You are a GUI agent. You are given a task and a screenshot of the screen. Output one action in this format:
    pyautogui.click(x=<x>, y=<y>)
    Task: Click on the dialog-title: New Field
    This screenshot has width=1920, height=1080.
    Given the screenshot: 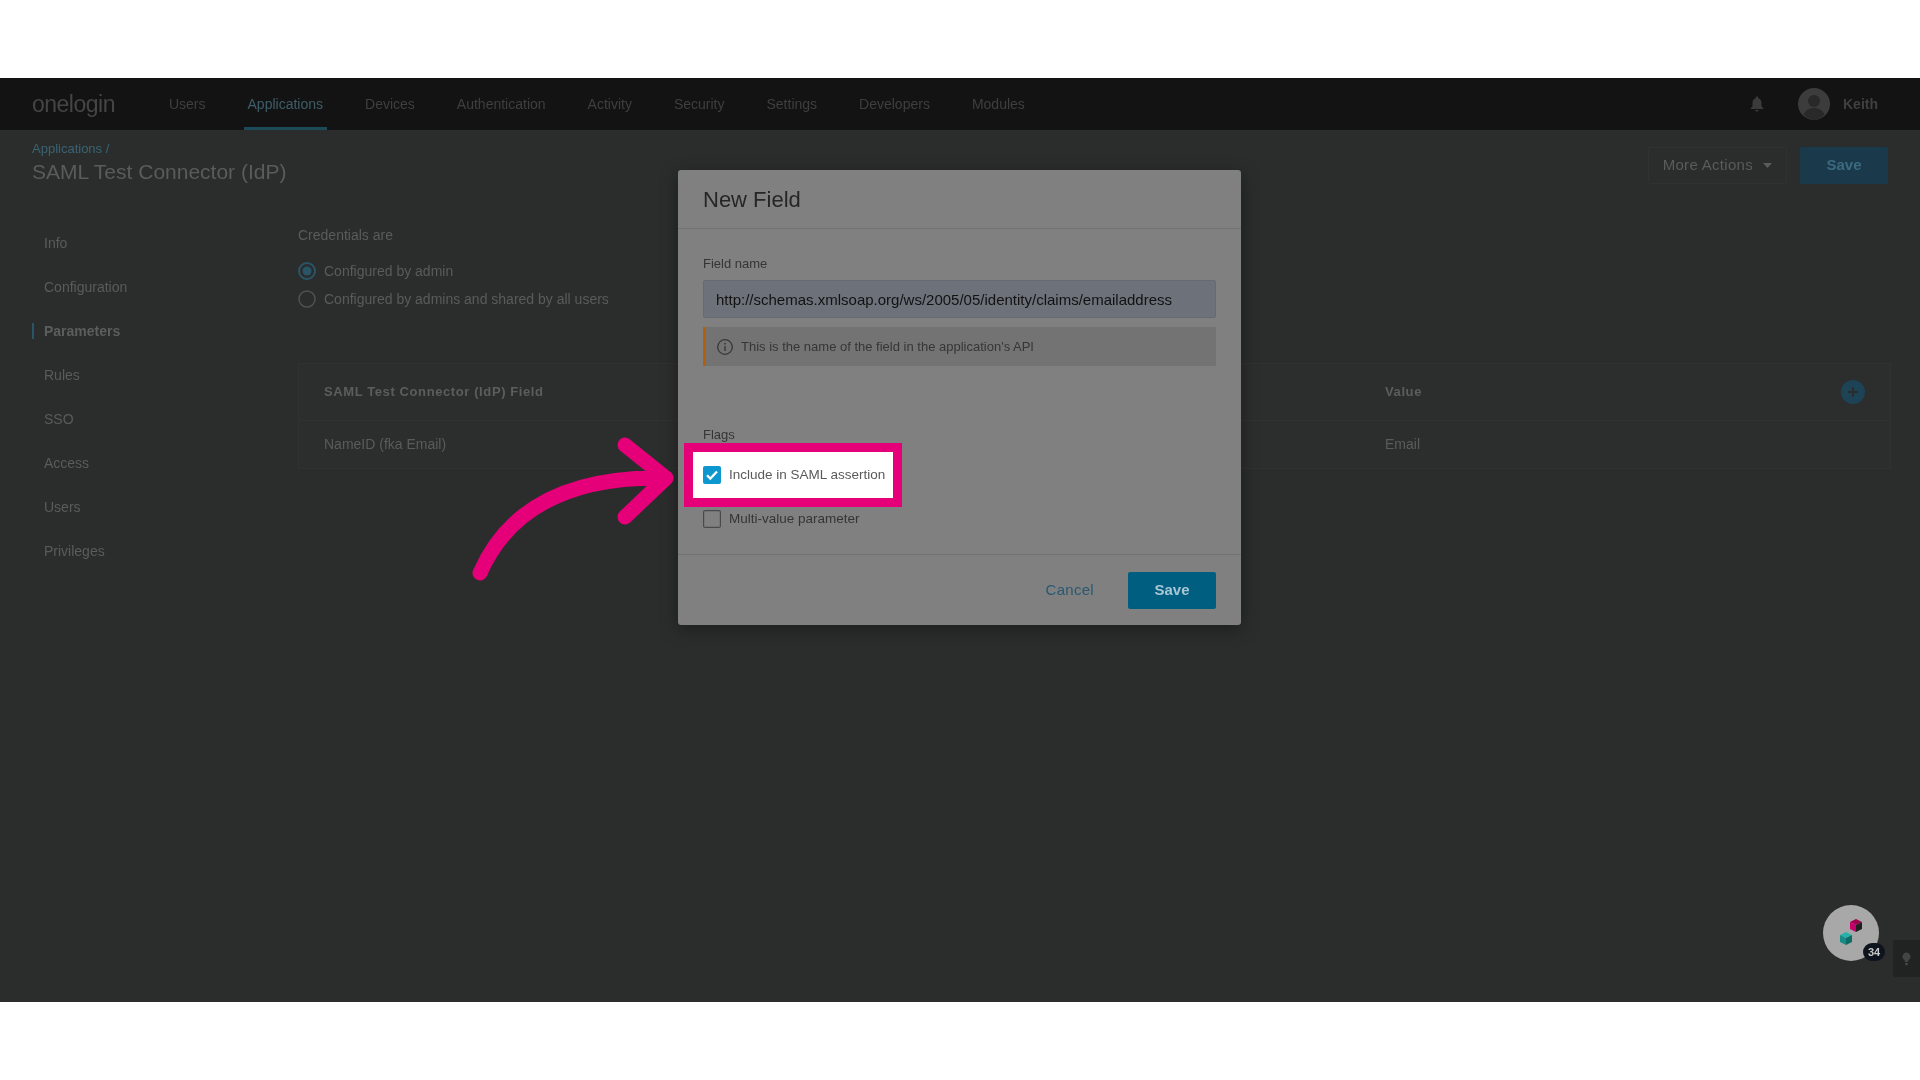 What is the action you would take?
    pyautogui.click(x=752, y=199)
    